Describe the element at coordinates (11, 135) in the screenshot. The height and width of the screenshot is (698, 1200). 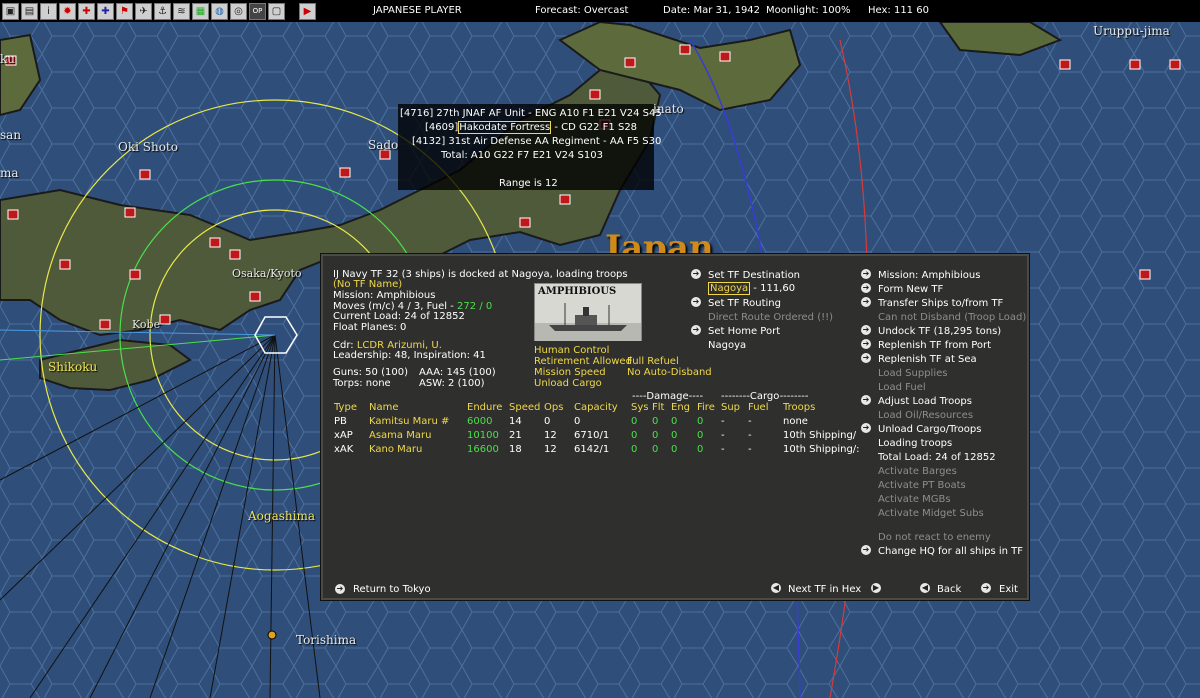
I see `label-left-san: san` at that location.